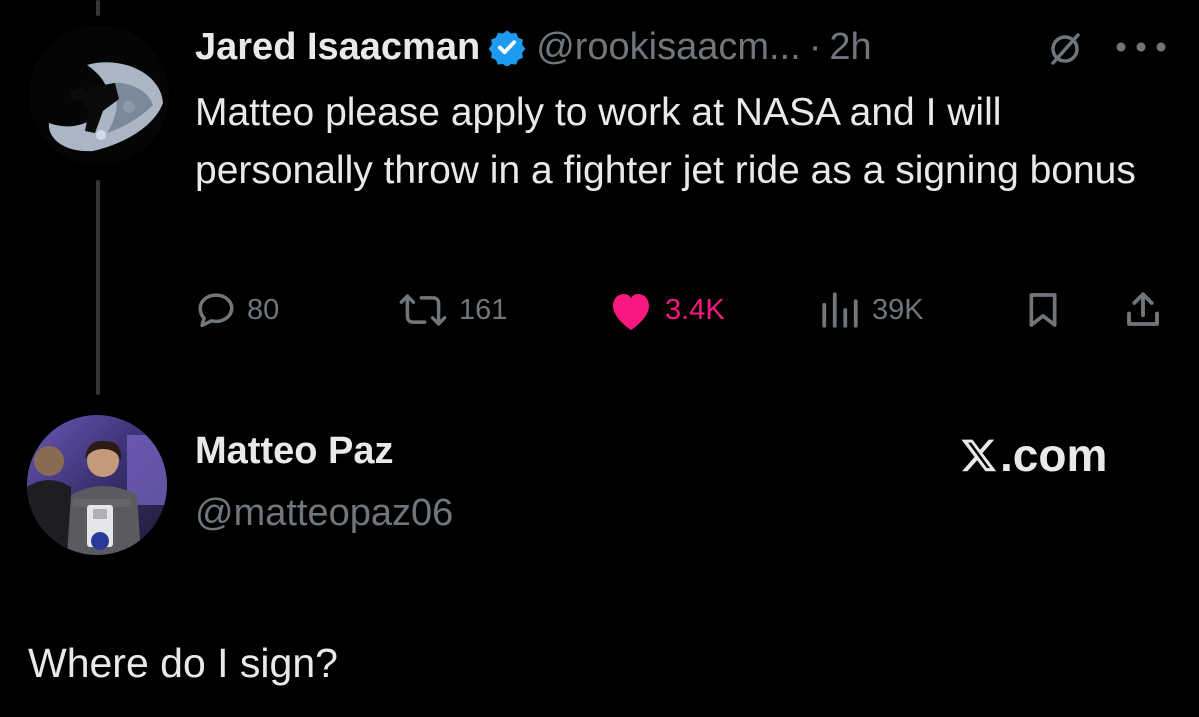 The image size is (1199, 717). Describe the element at coordinates (237, 310) in the screenshot. I see `reply-action: 80` at that location.